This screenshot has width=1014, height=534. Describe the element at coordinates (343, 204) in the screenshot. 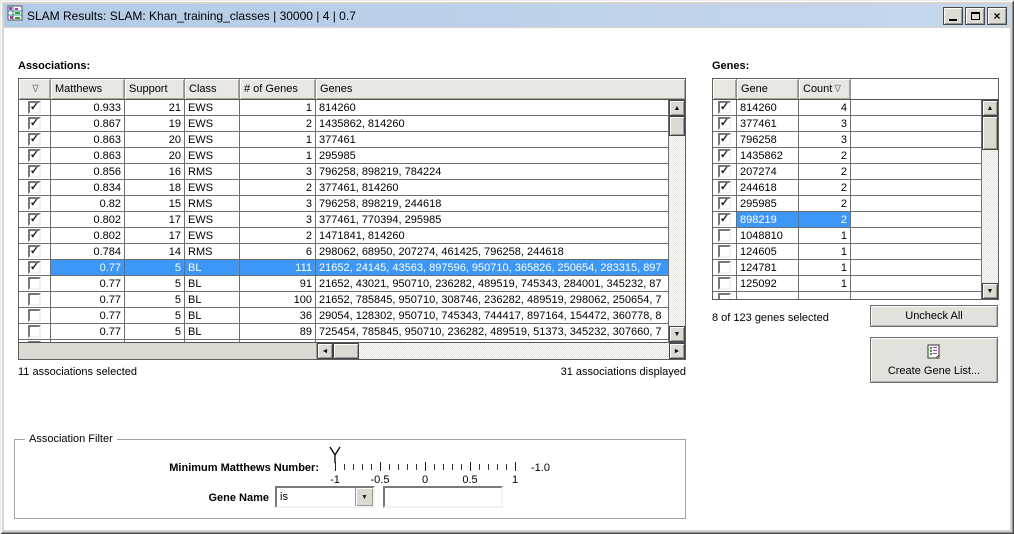

I see `association-row: ✓ 0.82 15 RMS 3 796258, 898219, 244618` at that location.